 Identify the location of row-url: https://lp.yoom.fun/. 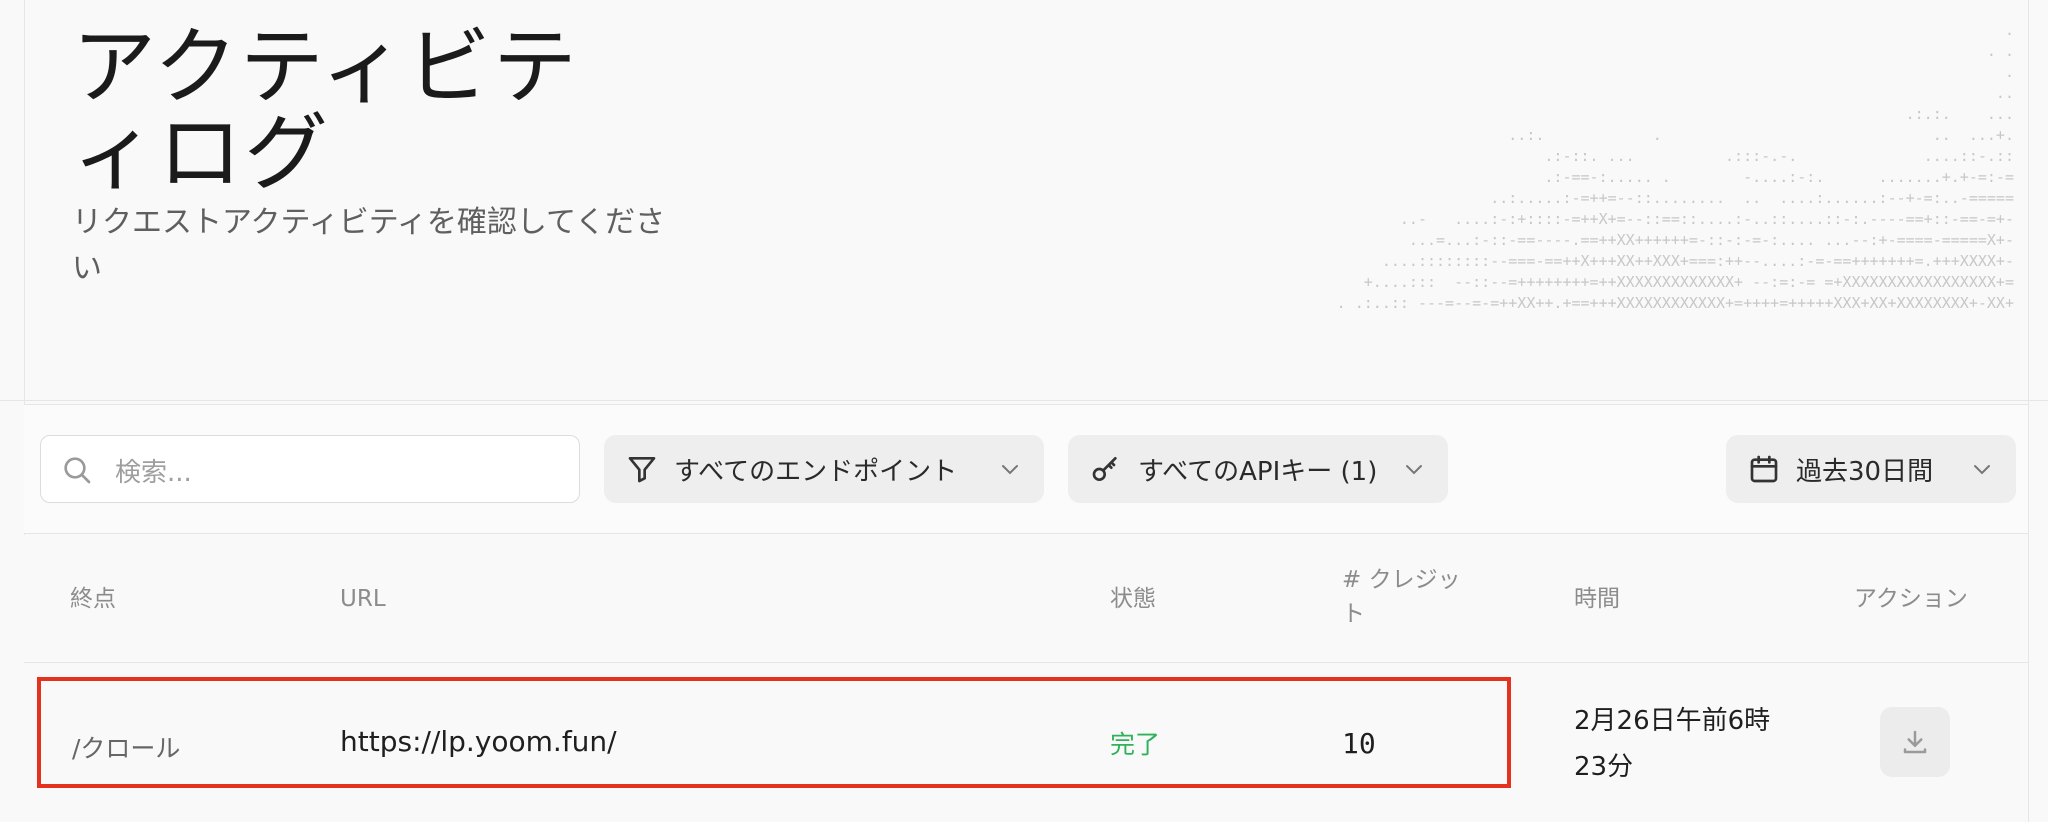
(478, 741).